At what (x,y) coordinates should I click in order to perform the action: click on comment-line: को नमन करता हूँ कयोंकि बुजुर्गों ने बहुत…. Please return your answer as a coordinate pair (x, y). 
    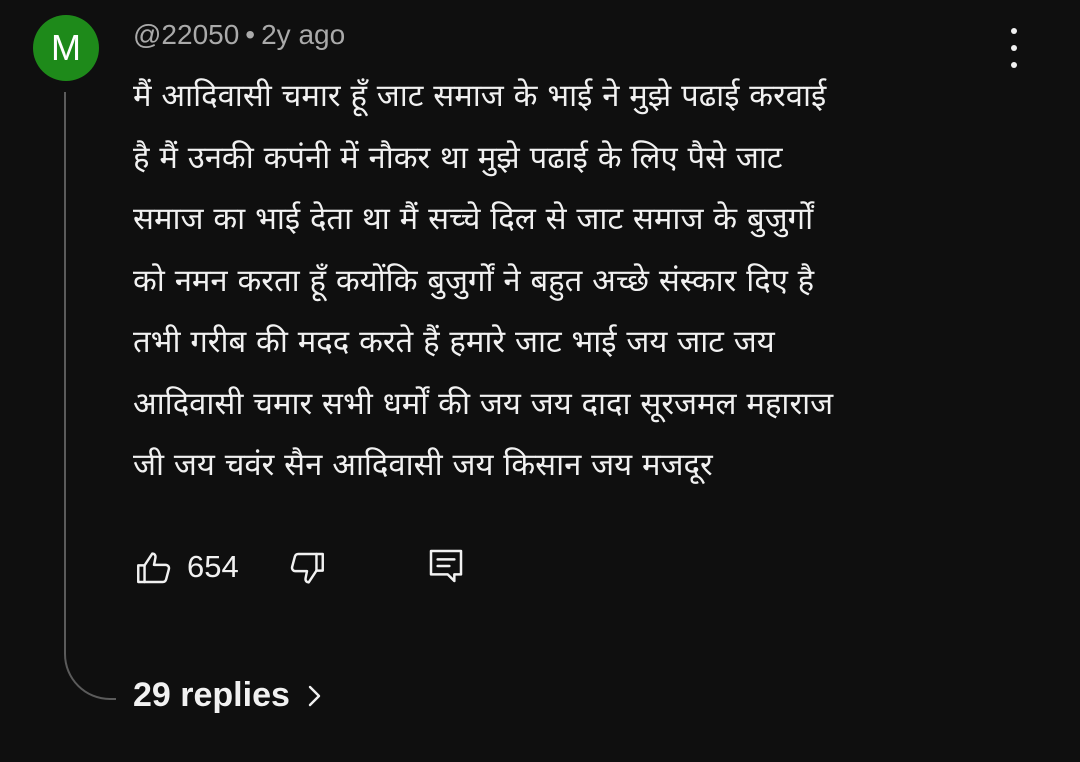
    Looking at the image, I should click on (474, 280).